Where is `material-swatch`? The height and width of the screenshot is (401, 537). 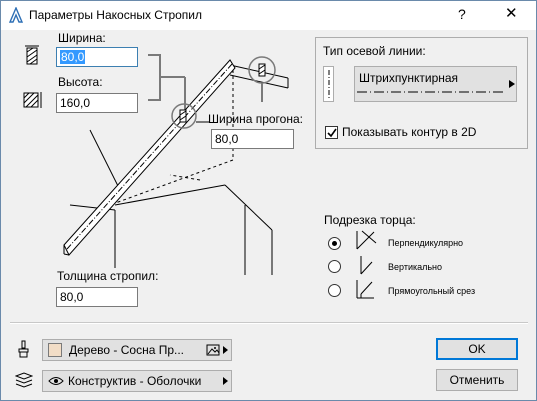
material-swatch is located at coordinates (55, 350).